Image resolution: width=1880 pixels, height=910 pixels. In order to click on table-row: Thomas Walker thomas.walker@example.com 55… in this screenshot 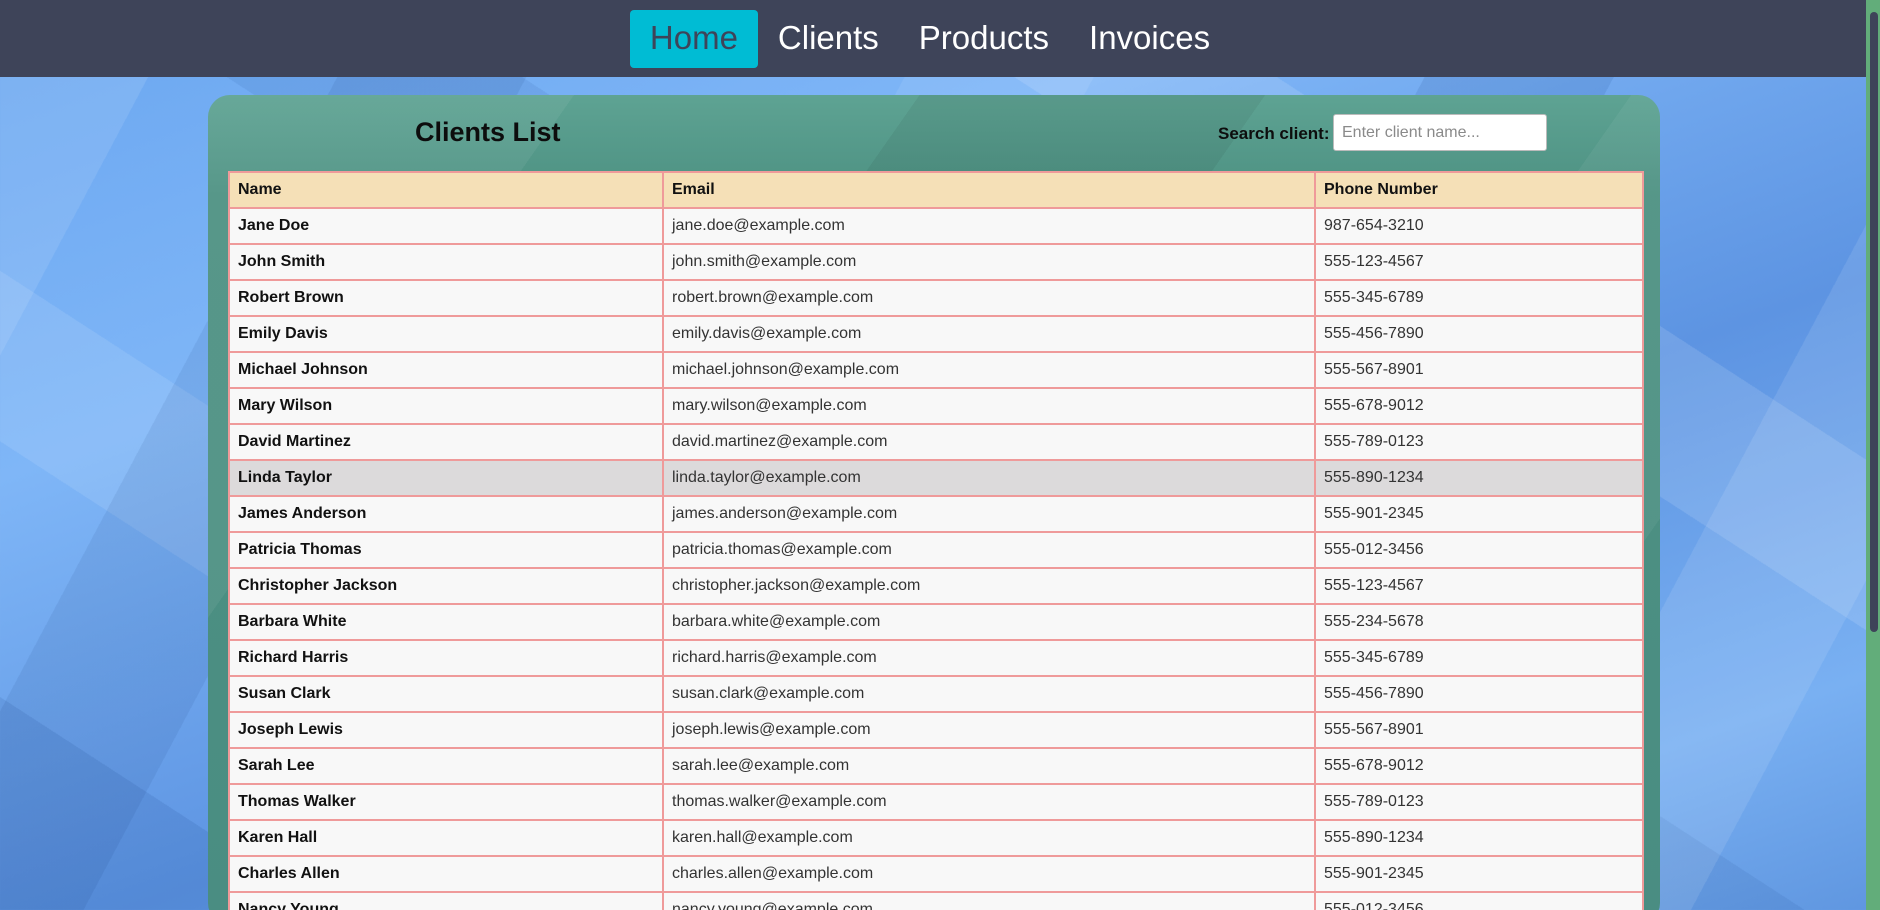, I will do `click(936, 802)`.